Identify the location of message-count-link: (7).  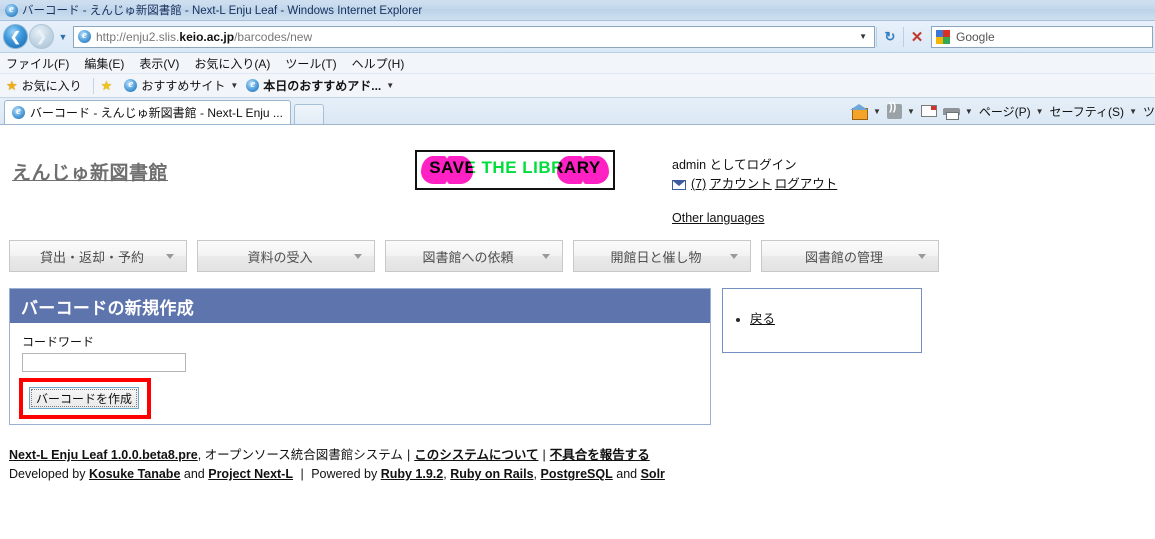
(698, 184).